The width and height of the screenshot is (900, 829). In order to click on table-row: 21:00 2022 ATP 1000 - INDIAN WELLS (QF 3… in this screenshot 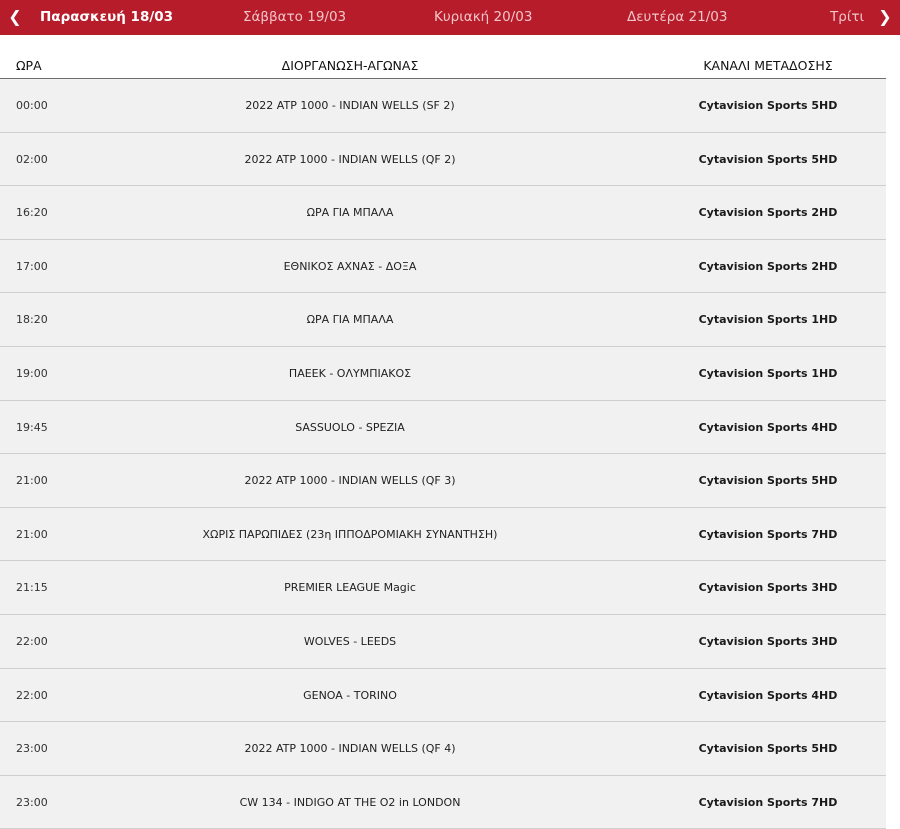, I will do `click(443, 481)`.